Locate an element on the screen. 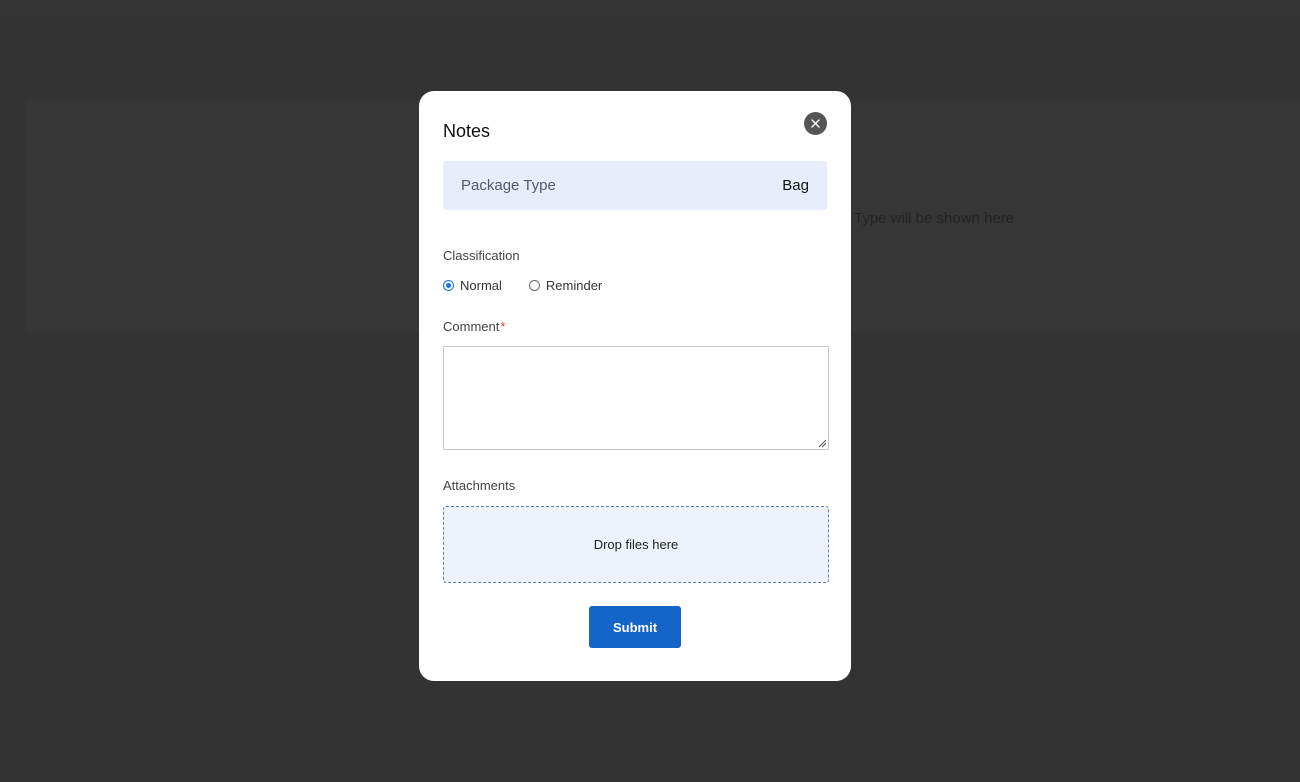 This screenshot has height=782, width=1300. classification-label: Classification is located at coordinates (481, 255).